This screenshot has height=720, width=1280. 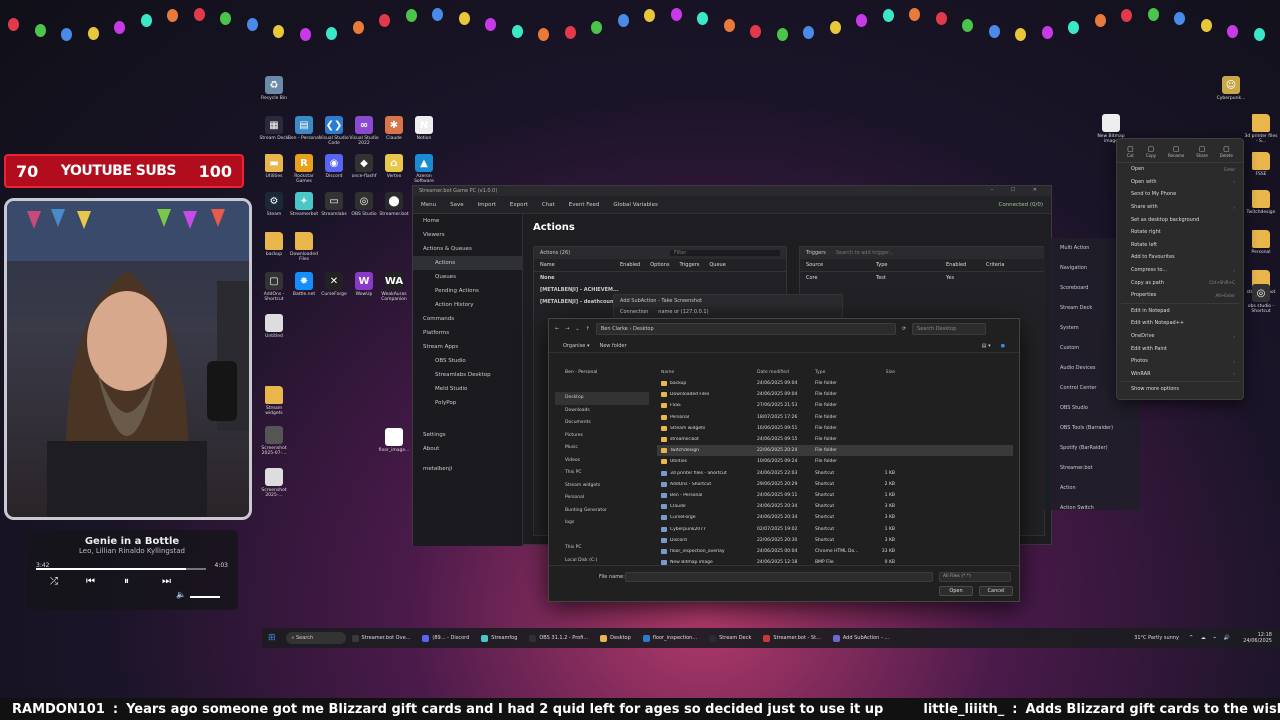 What do you see at coordinates (1257, 641) in the screenshot?
I see `clock-date: 24/06/2025` at bounding box center [1257, 641].